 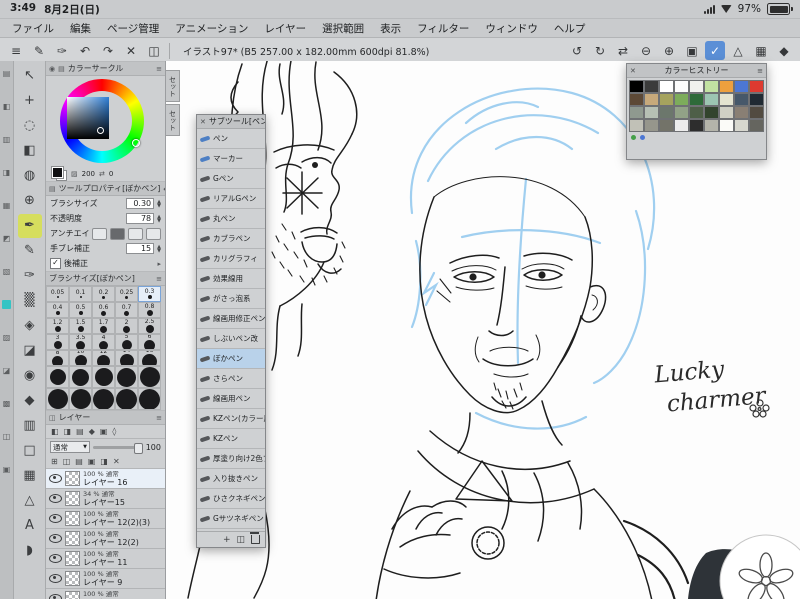 I want to click on foreground-background-chips, so click(x=59, y=174).